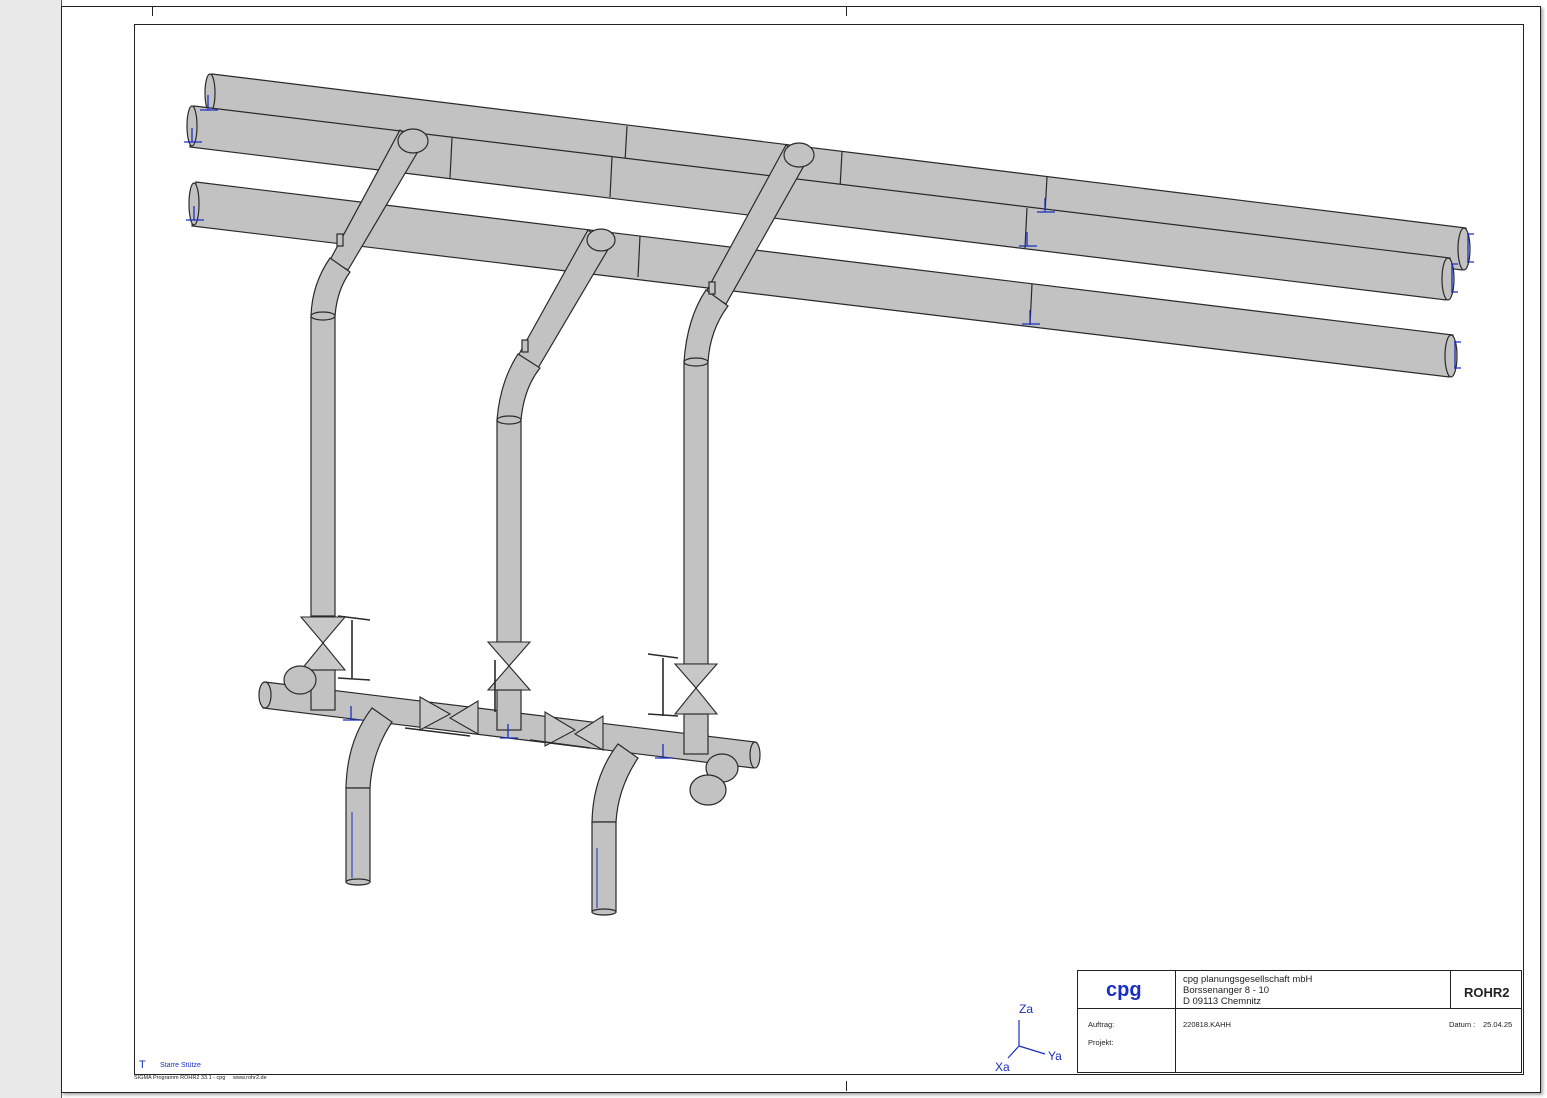  What do you see at coordinates (1002, 1067) in the screenshot?
I see `axis-x-label: Xa` at bounding box center [1002, 1067].